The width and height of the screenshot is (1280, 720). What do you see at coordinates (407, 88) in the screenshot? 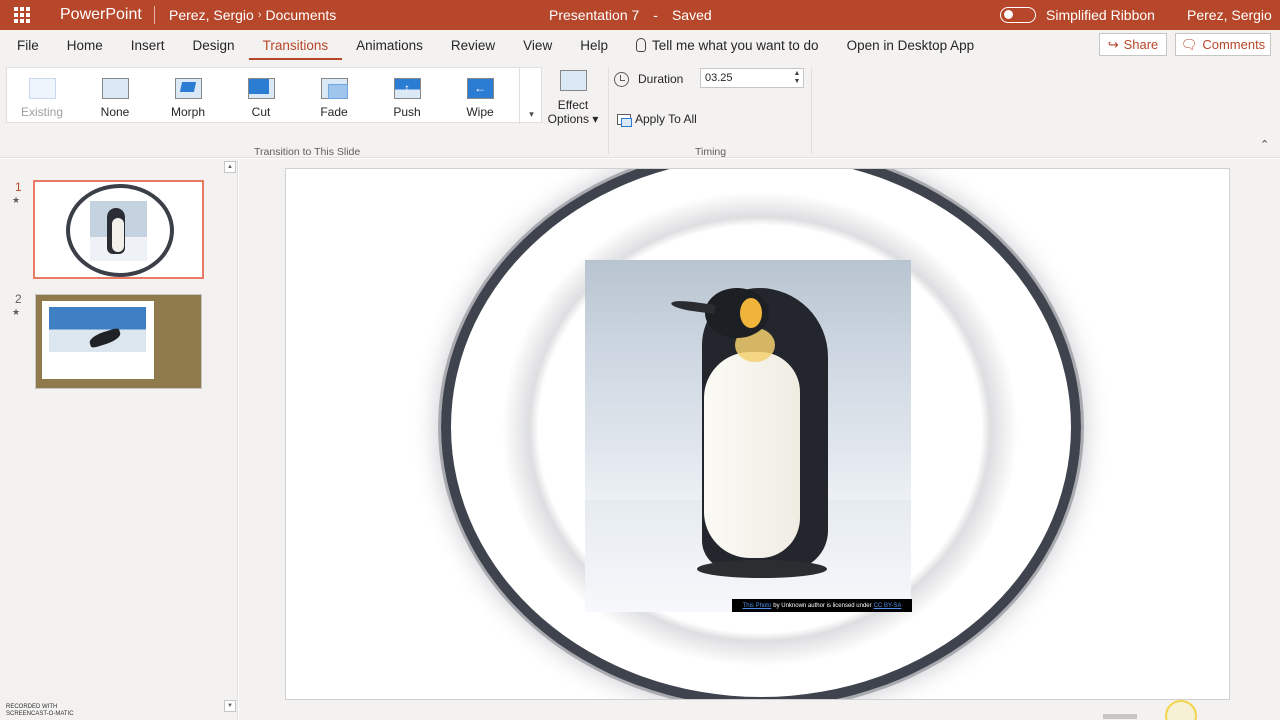
I see `push-transition-icon` at bounding box center [407, 88].